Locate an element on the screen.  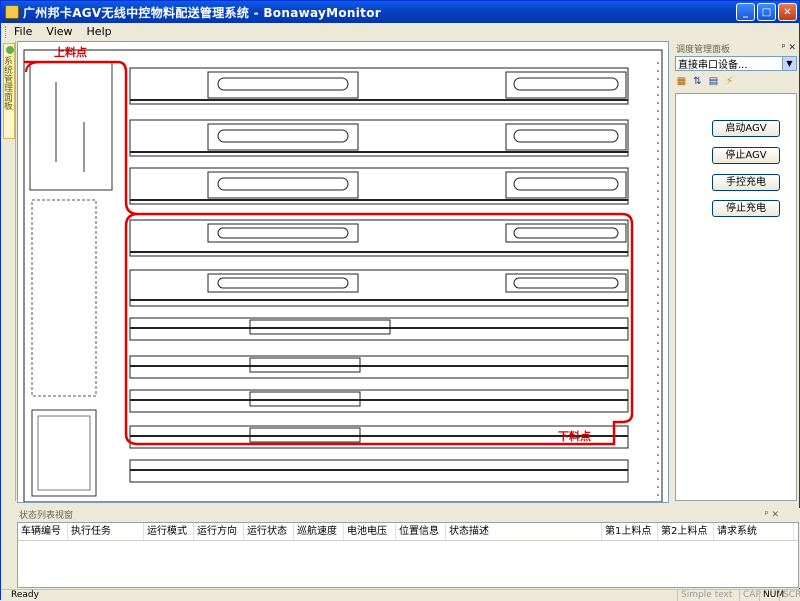
dispatch-toolbar: ▦ ⇅ ▤ ⚡ is located at coordinates (736, 81).